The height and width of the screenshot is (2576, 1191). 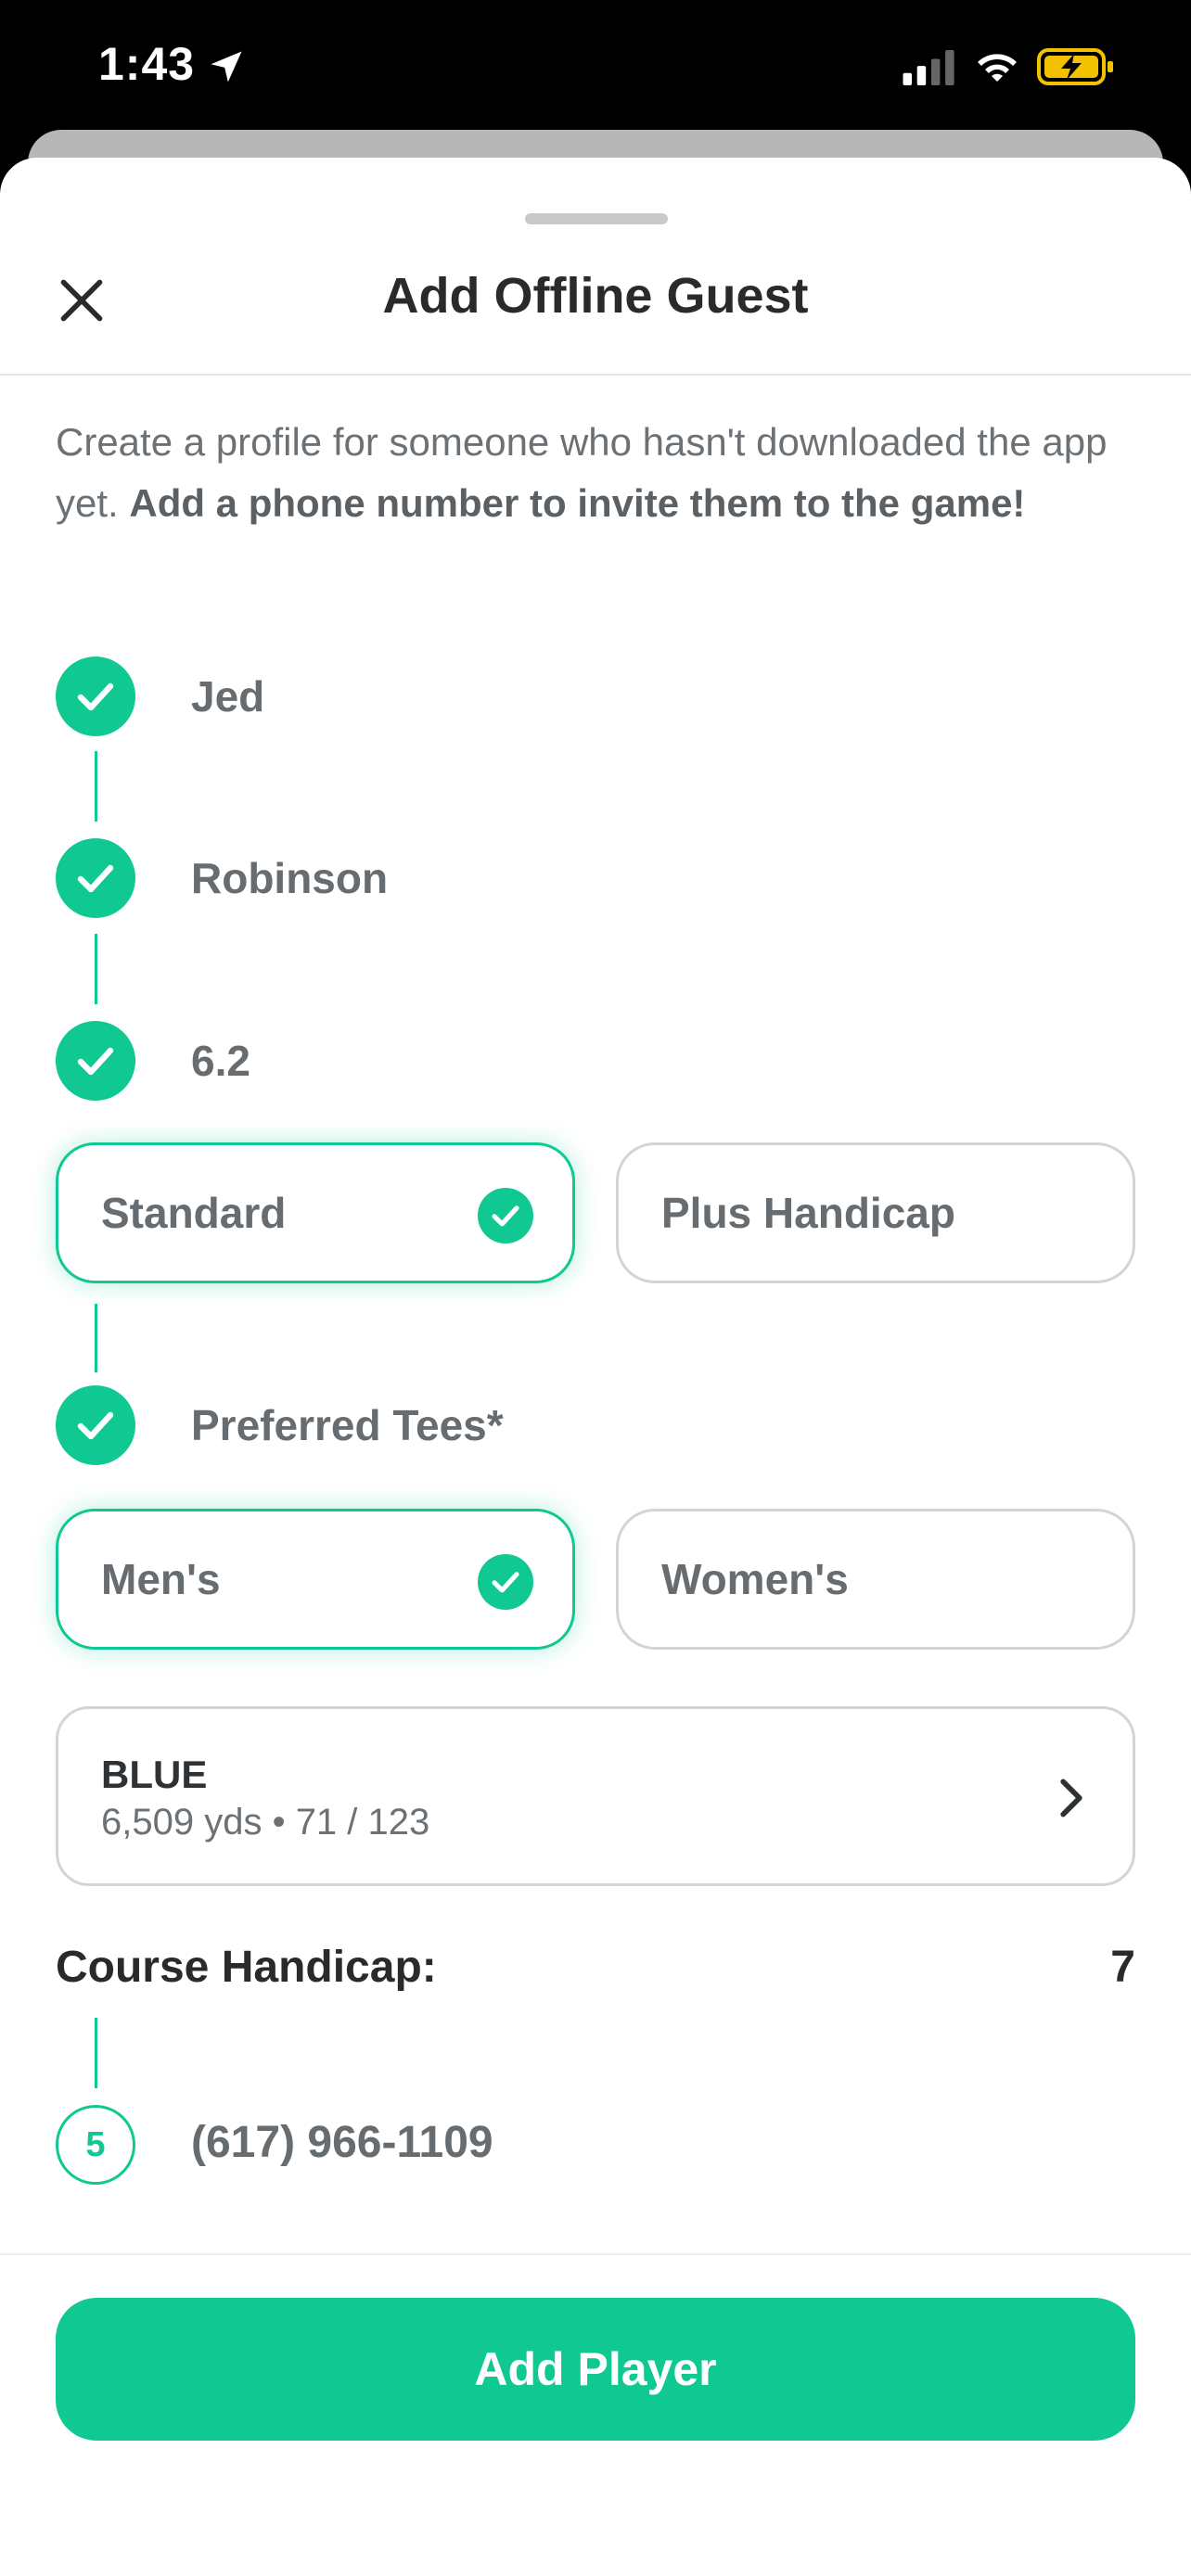 I want to click on tee-selector: BLUE 6,509 yds • 71 / 123, so click(x=595, y=1796).